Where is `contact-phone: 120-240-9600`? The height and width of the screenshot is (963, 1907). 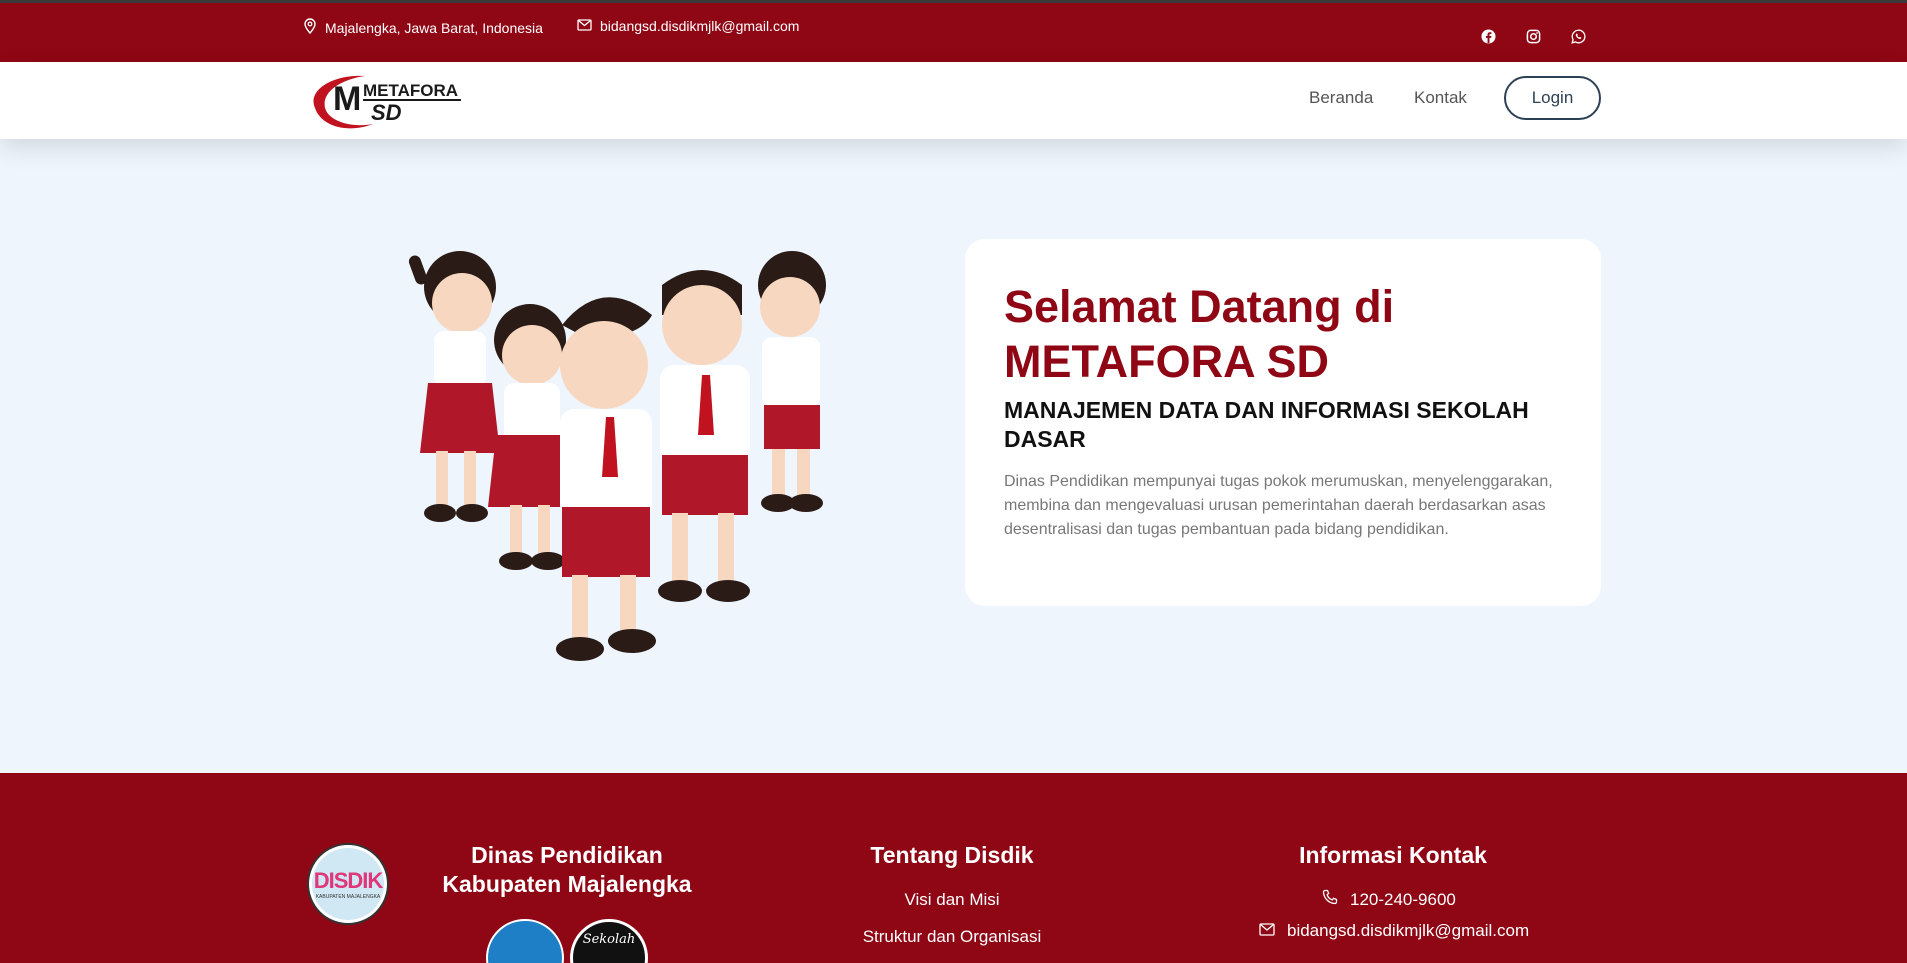
contact-phone: 120-240-9600 is located at coordinates (1389, 899).